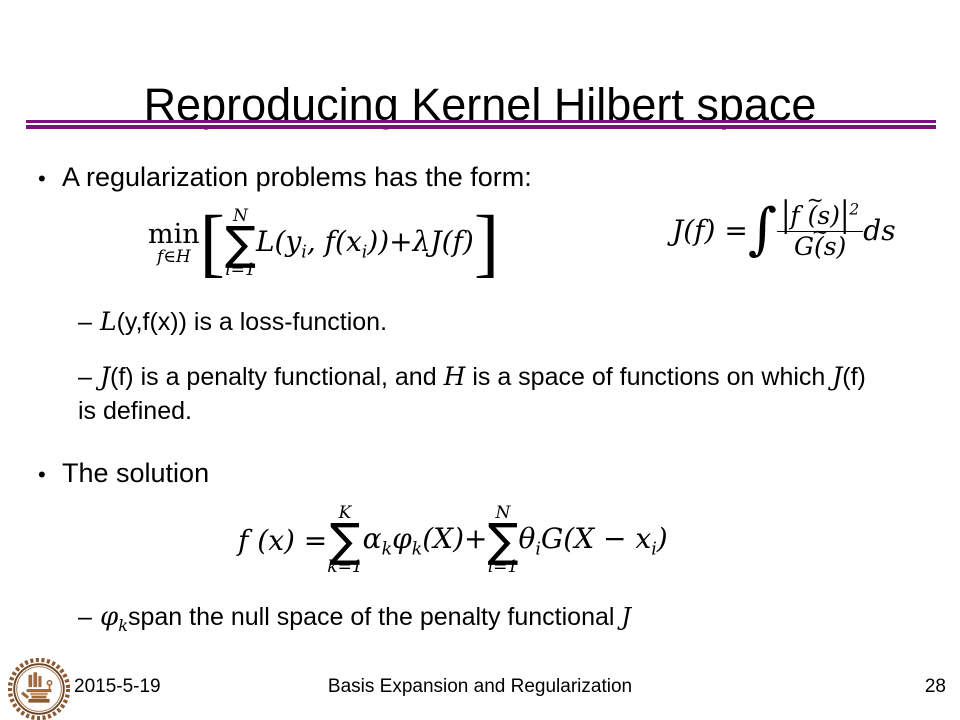 The image size is (960, 720). I want to click on bullet-regularization-text: A regularization problems has the form:, so click(297, 177).